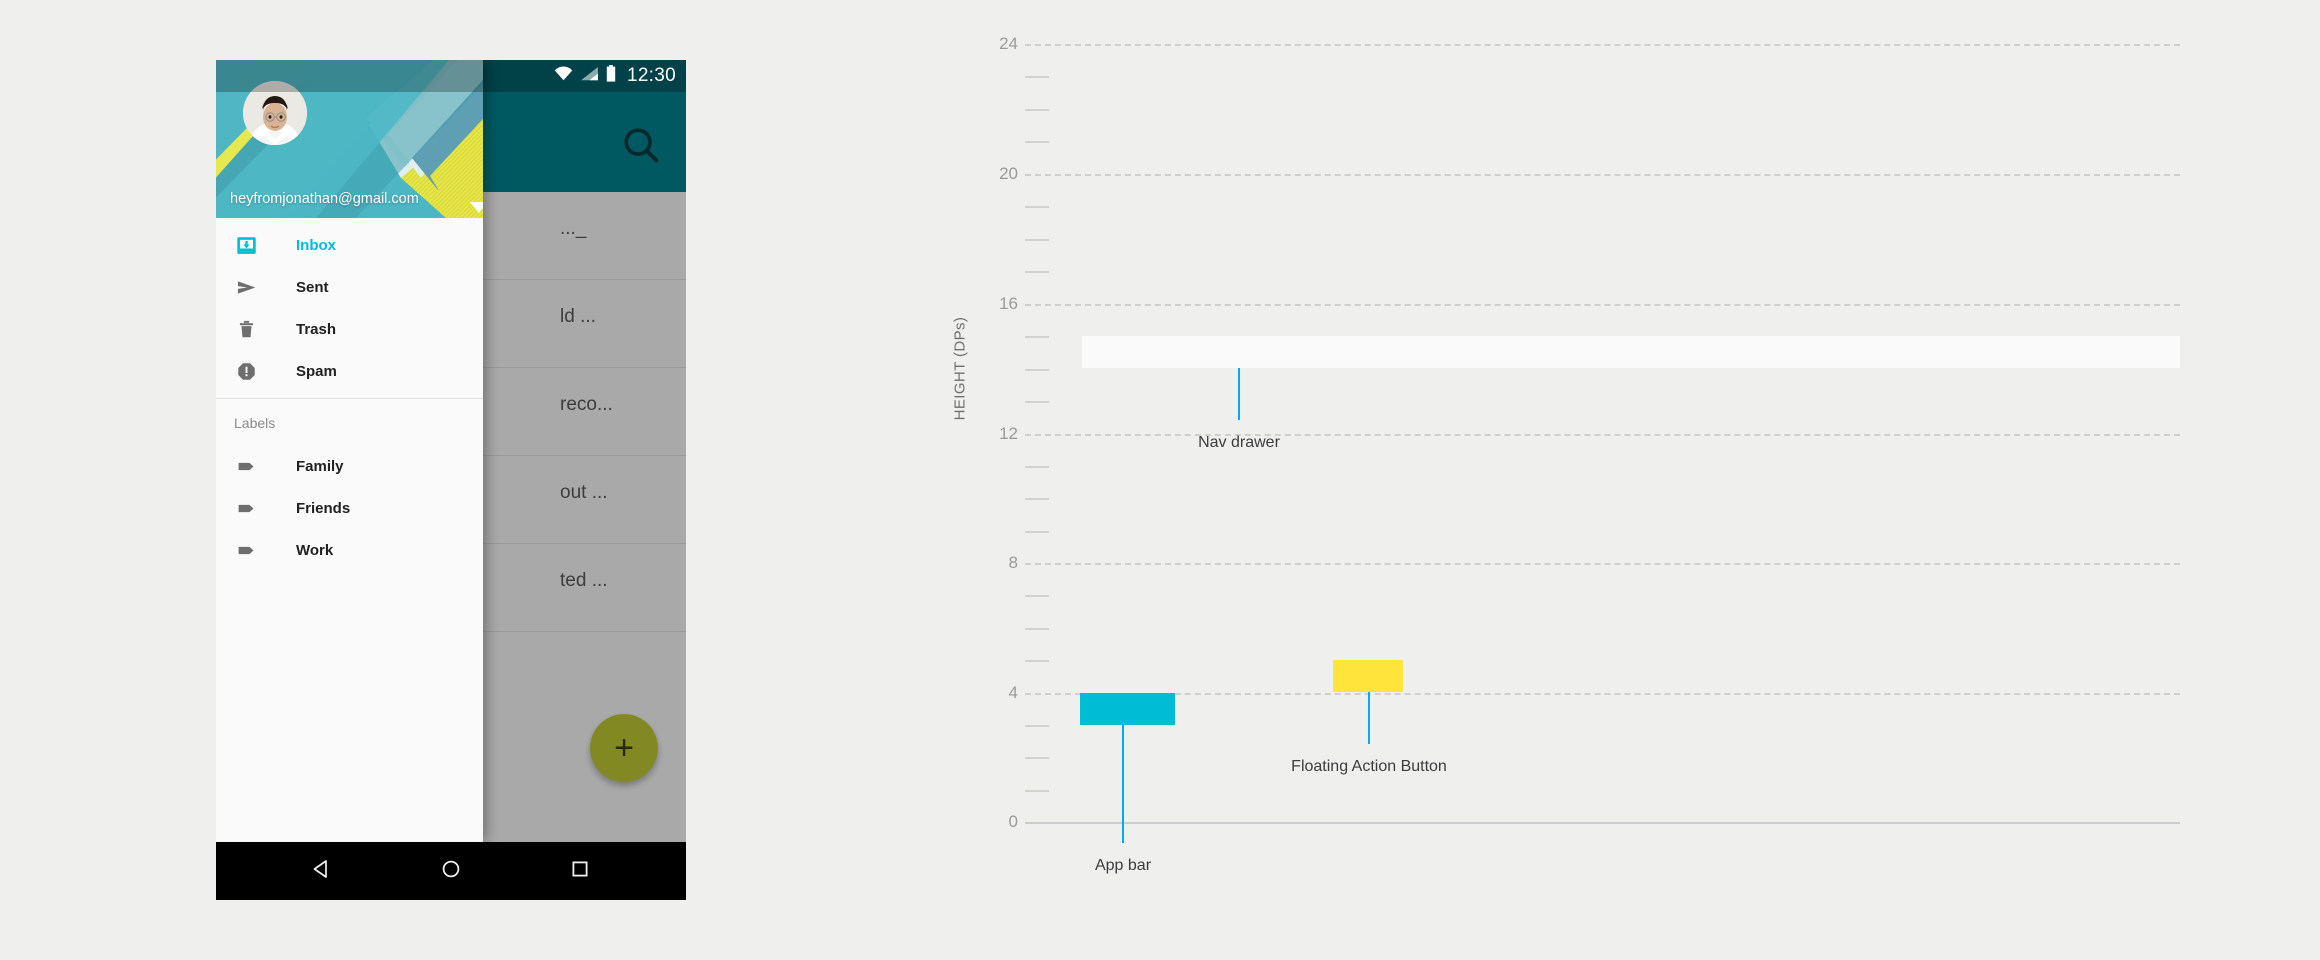  I want to click on sidebar-item-label: Spam, so click(316, 371).